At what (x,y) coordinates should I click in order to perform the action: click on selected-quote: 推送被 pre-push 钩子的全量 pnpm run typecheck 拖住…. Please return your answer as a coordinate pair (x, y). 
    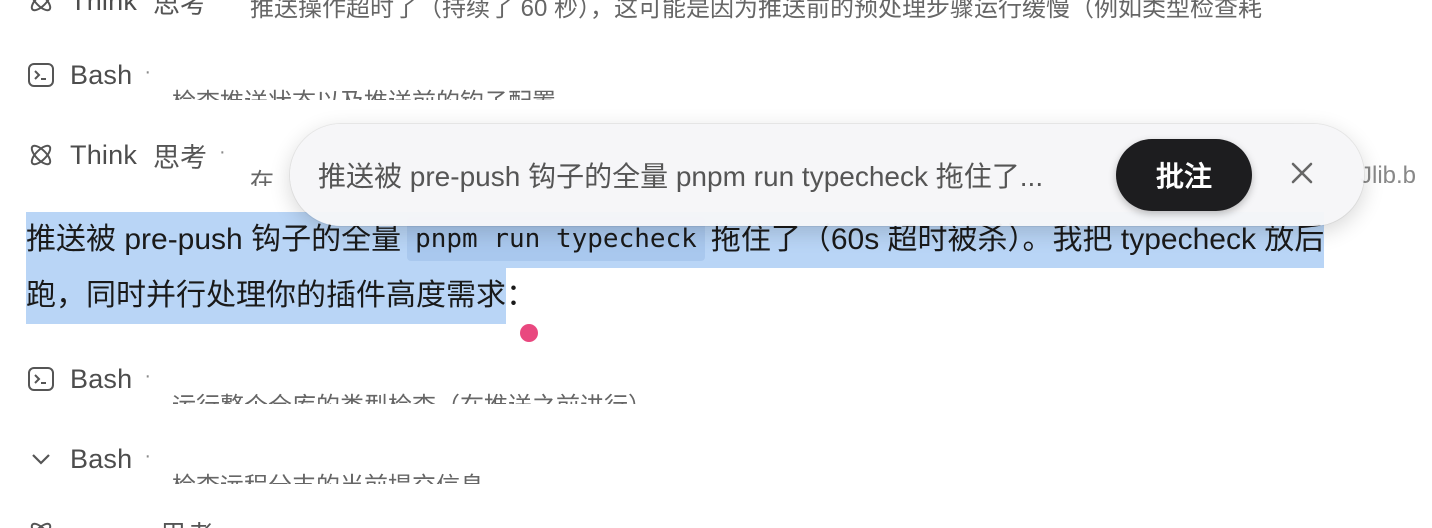
    Looking at the image, I should click on (681, 176).